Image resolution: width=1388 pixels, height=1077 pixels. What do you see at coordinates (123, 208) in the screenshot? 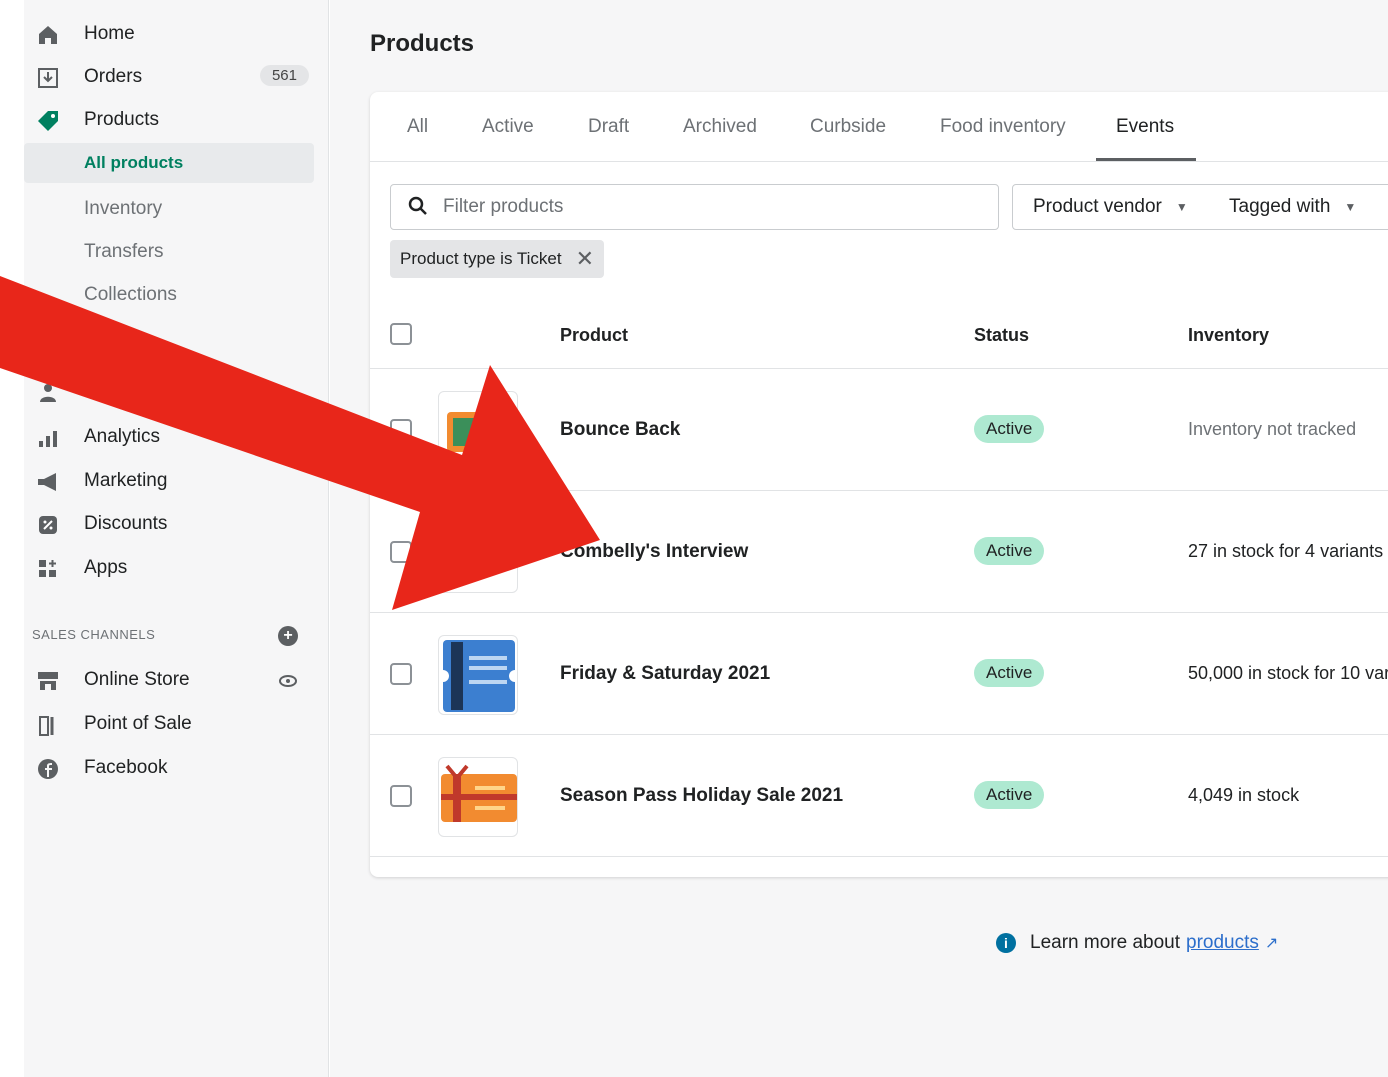
I see `nav-inventory-label: Inventory` at bounding box center [123, 208].